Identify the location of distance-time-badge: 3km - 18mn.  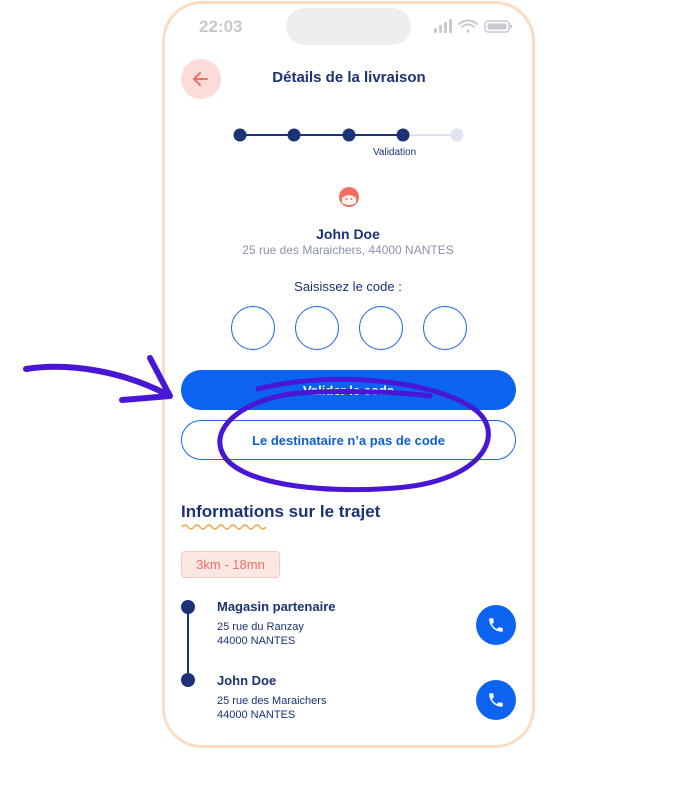
(230, 564).